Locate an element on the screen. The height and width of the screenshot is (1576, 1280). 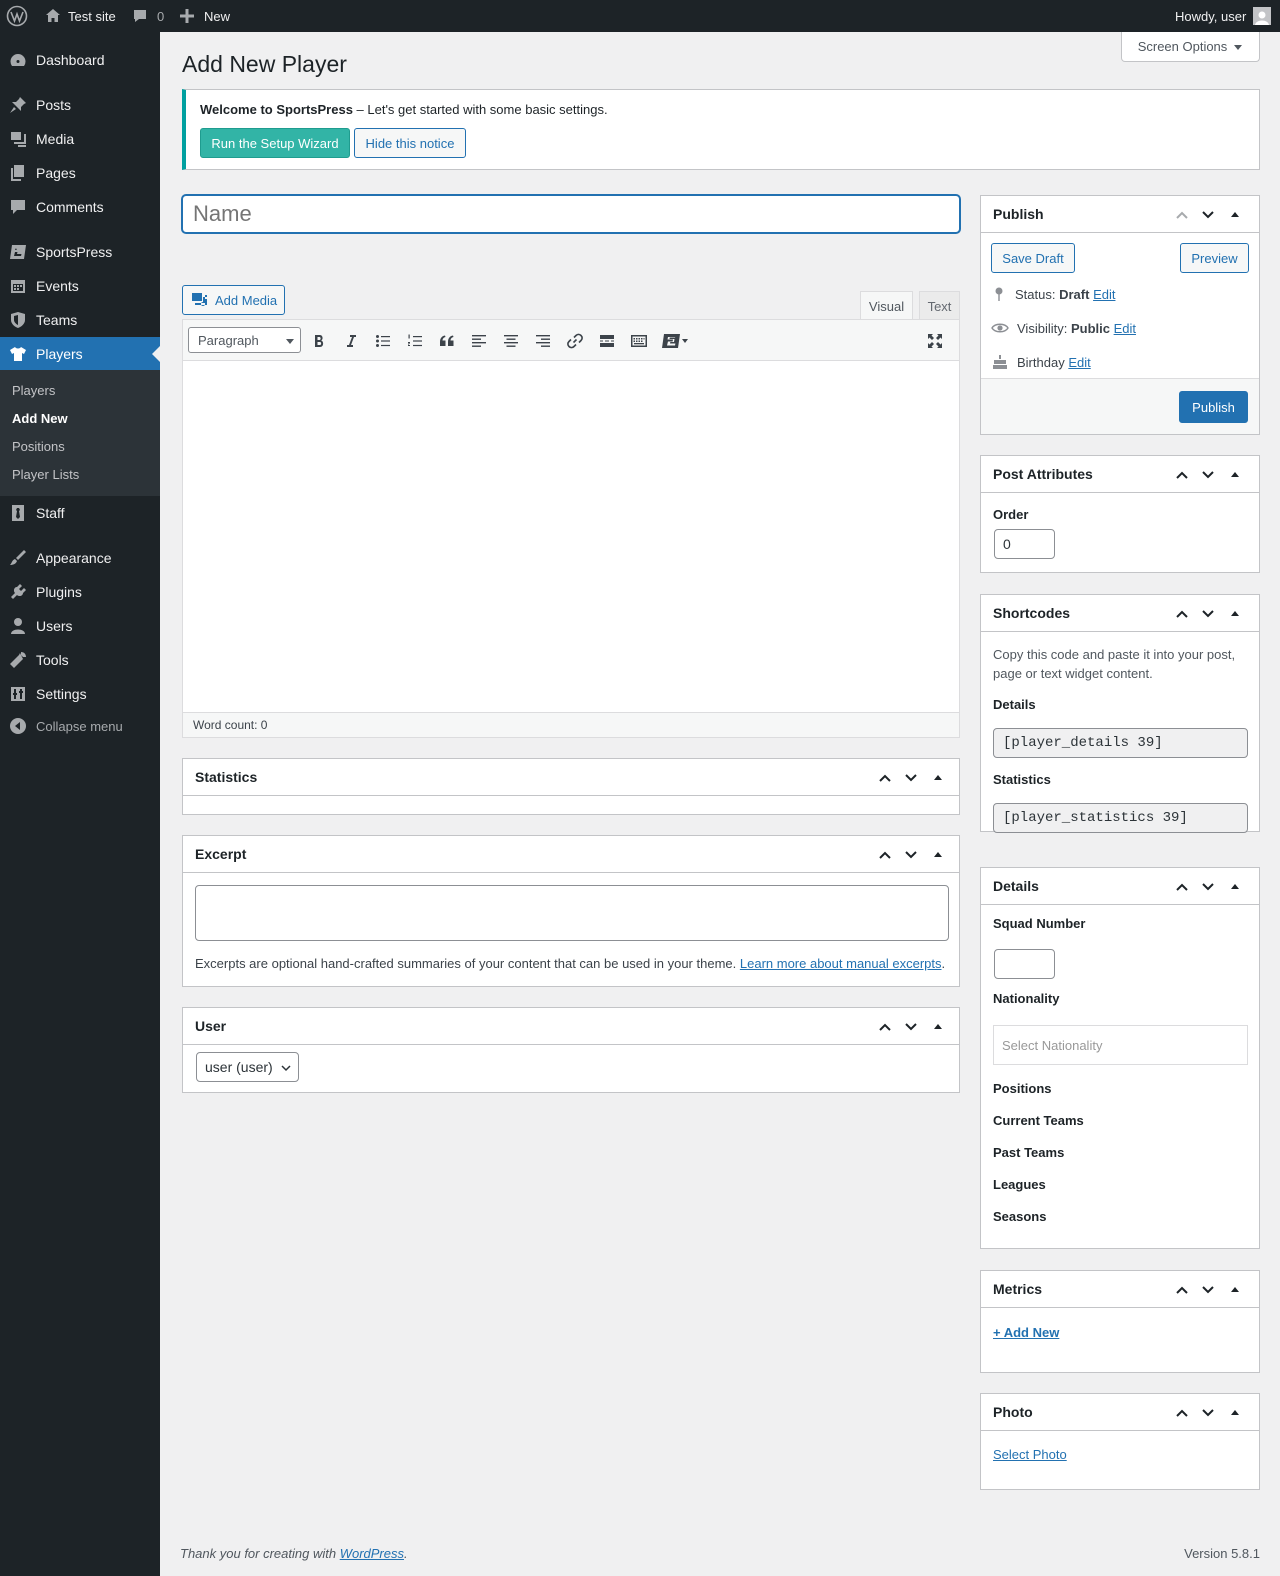
add-media-button: Add Media is located at coordinates (233, 300).